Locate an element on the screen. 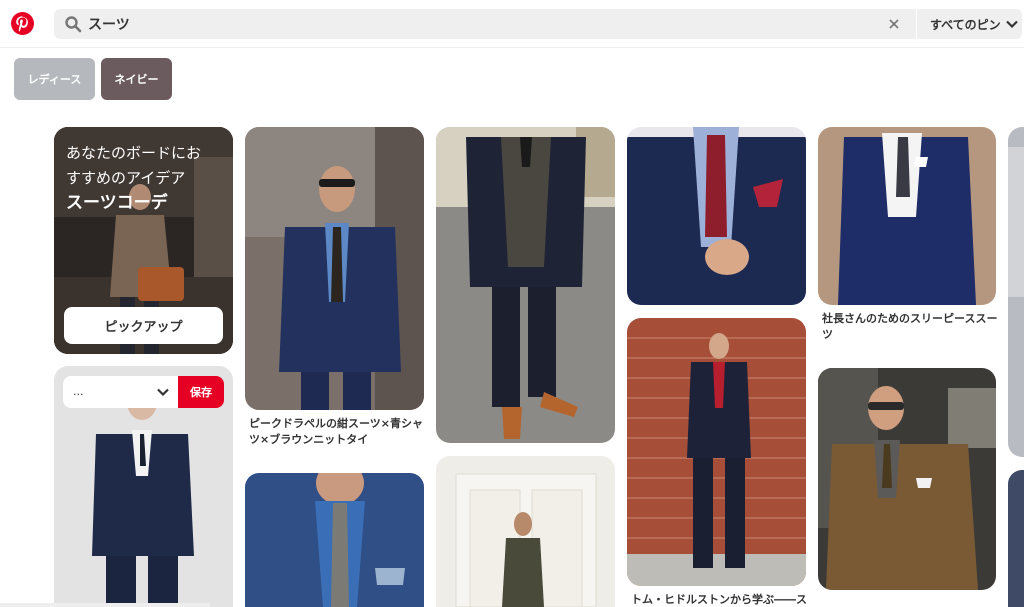 This screenshot has width=1024, height=607. filter-chip-label: ネイビー is located at coordinates (136, 79).